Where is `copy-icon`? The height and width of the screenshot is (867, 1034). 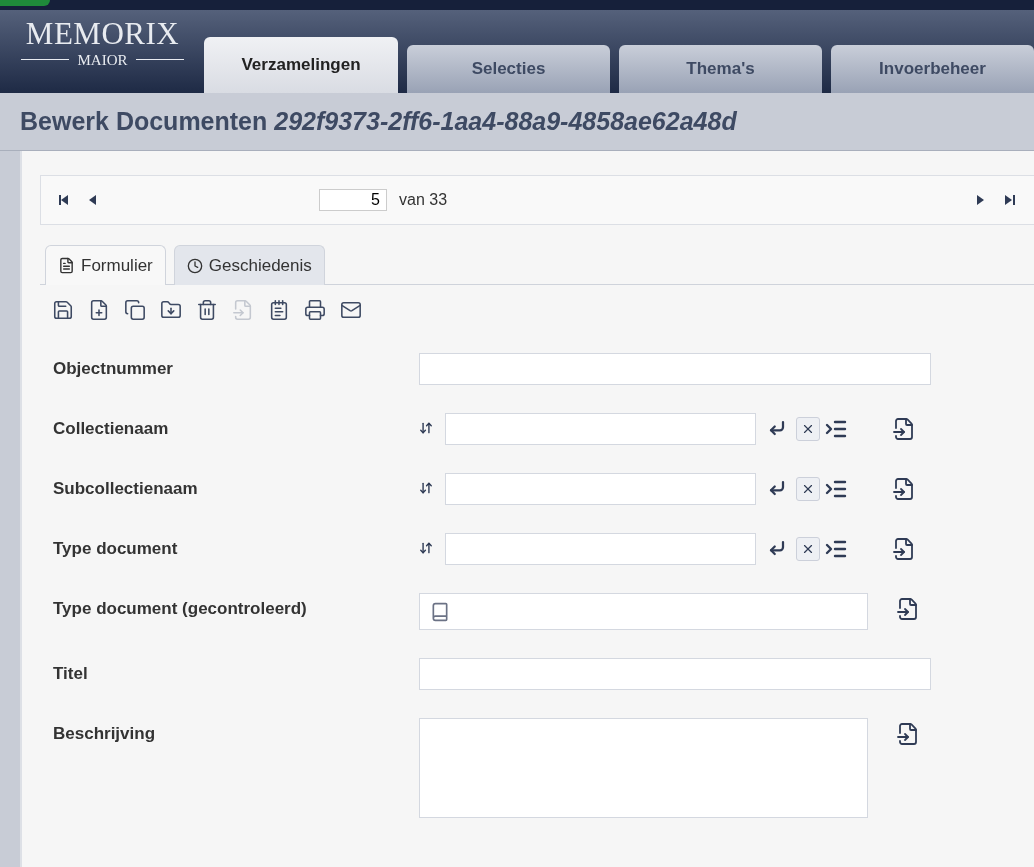
copy-icon is located at coordinates (135, 310).